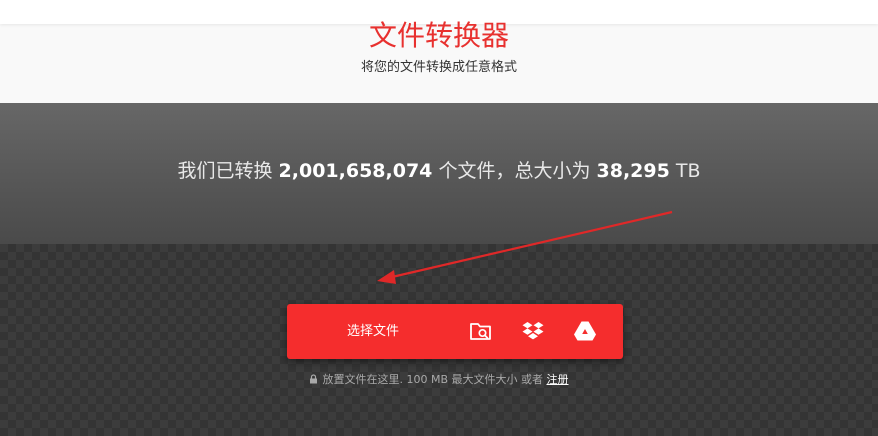 The image size is (878, 436). What do you see at coordinates (438, 35) in the screenshot?
I see `page-title: 文件转换器` at bounding box center [438, 35].